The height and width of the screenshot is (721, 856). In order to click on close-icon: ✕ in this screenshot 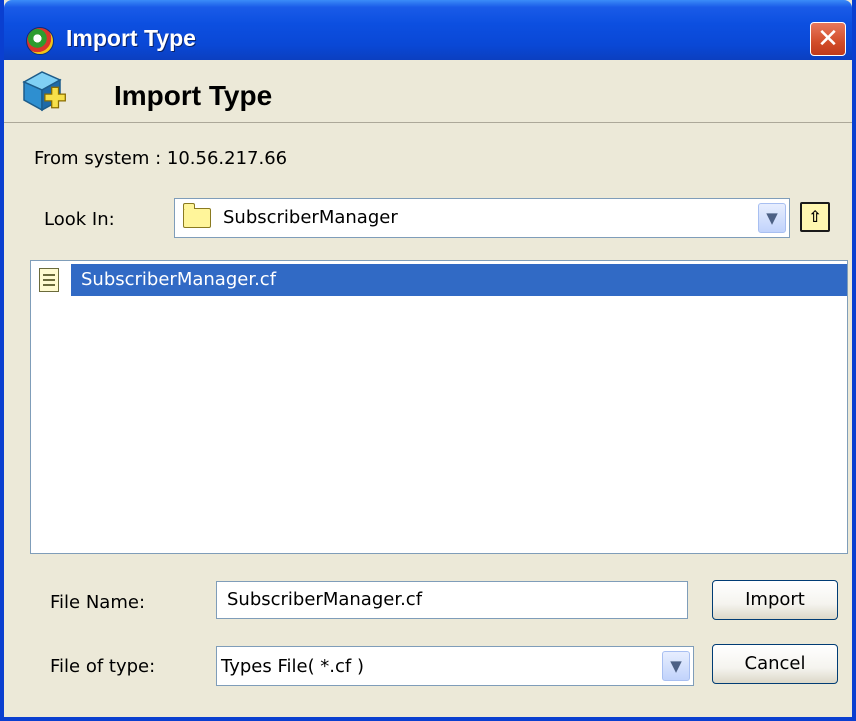, I will do `click(828, 39)`.